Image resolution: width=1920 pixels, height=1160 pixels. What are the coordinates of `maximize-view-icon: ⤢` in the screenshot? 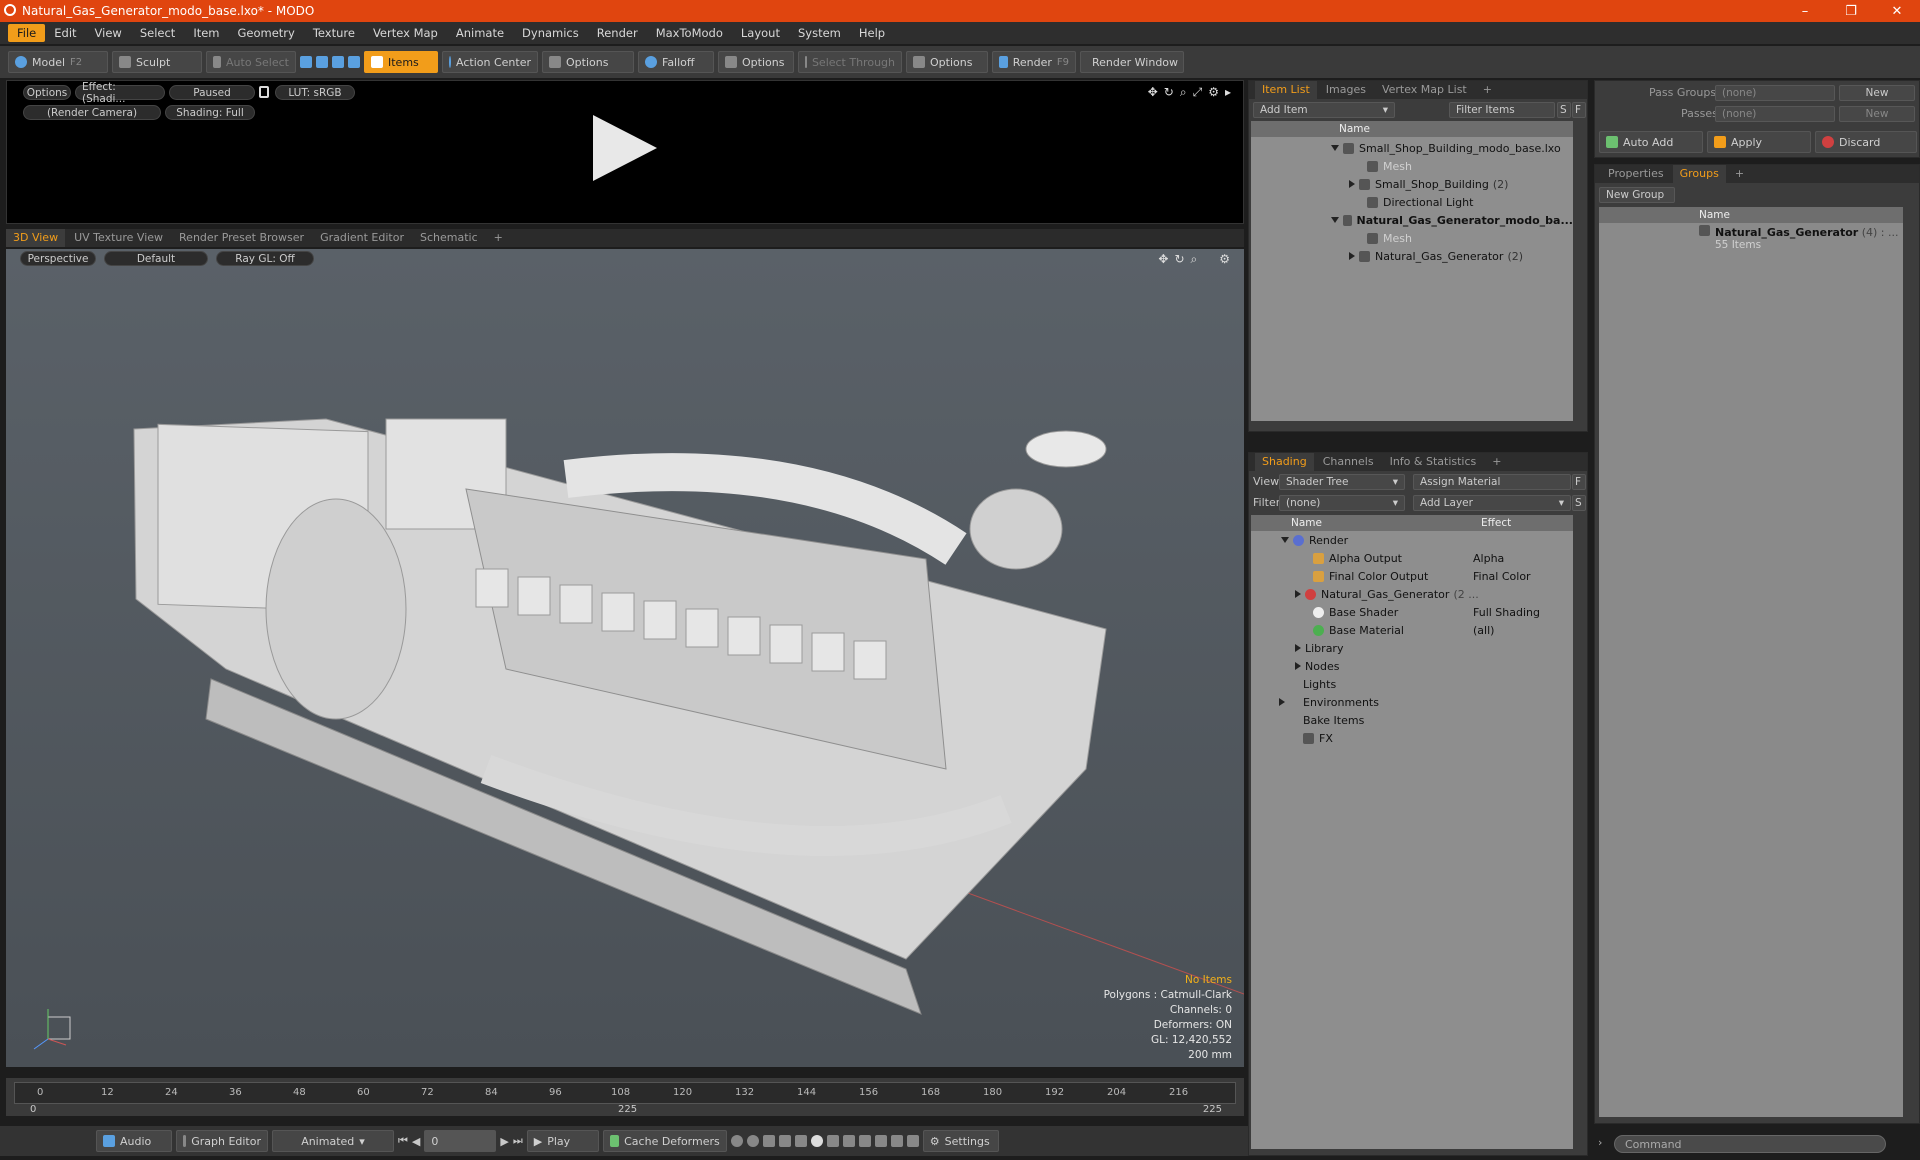 It's located at (1198, 92).